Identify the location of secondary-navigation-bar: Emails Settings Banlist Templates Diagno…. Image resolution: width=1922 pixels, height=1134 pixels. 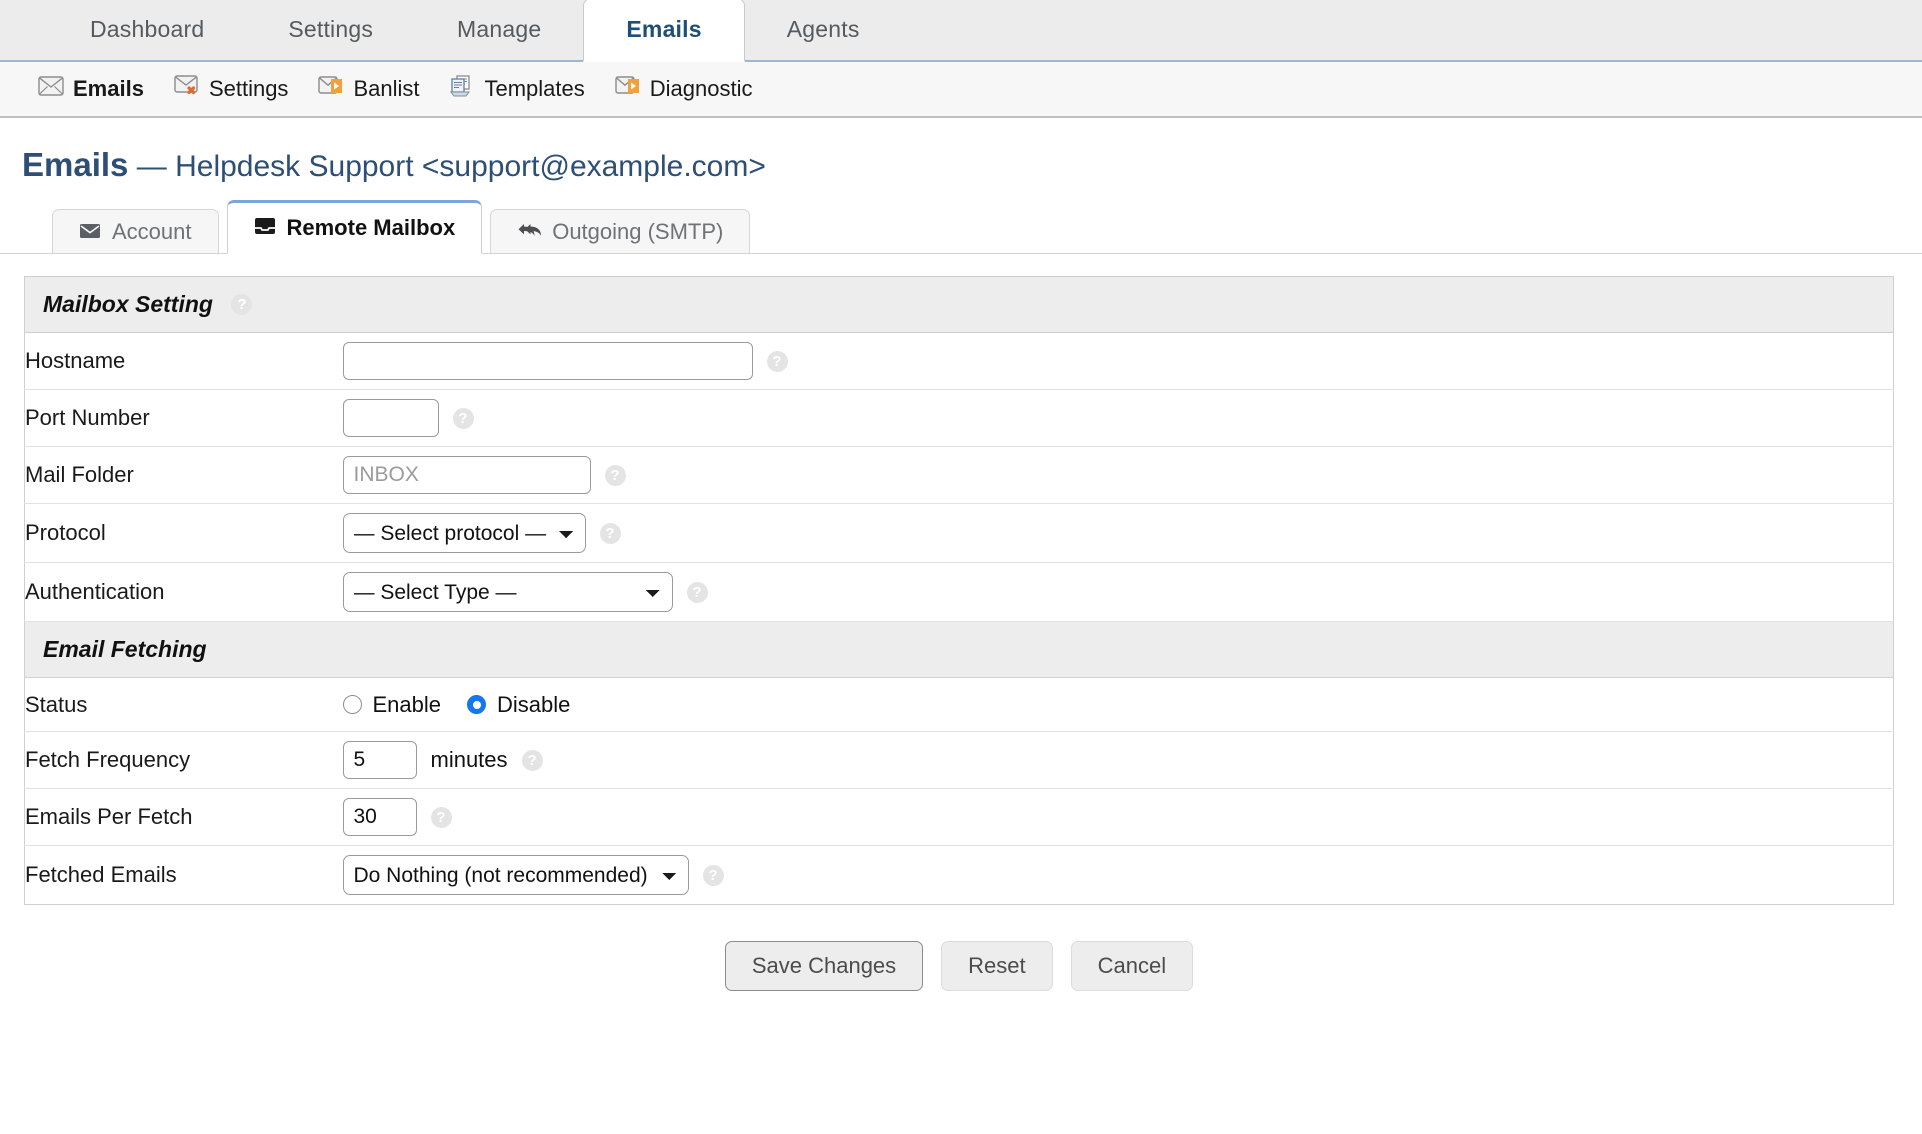
(961, 90).